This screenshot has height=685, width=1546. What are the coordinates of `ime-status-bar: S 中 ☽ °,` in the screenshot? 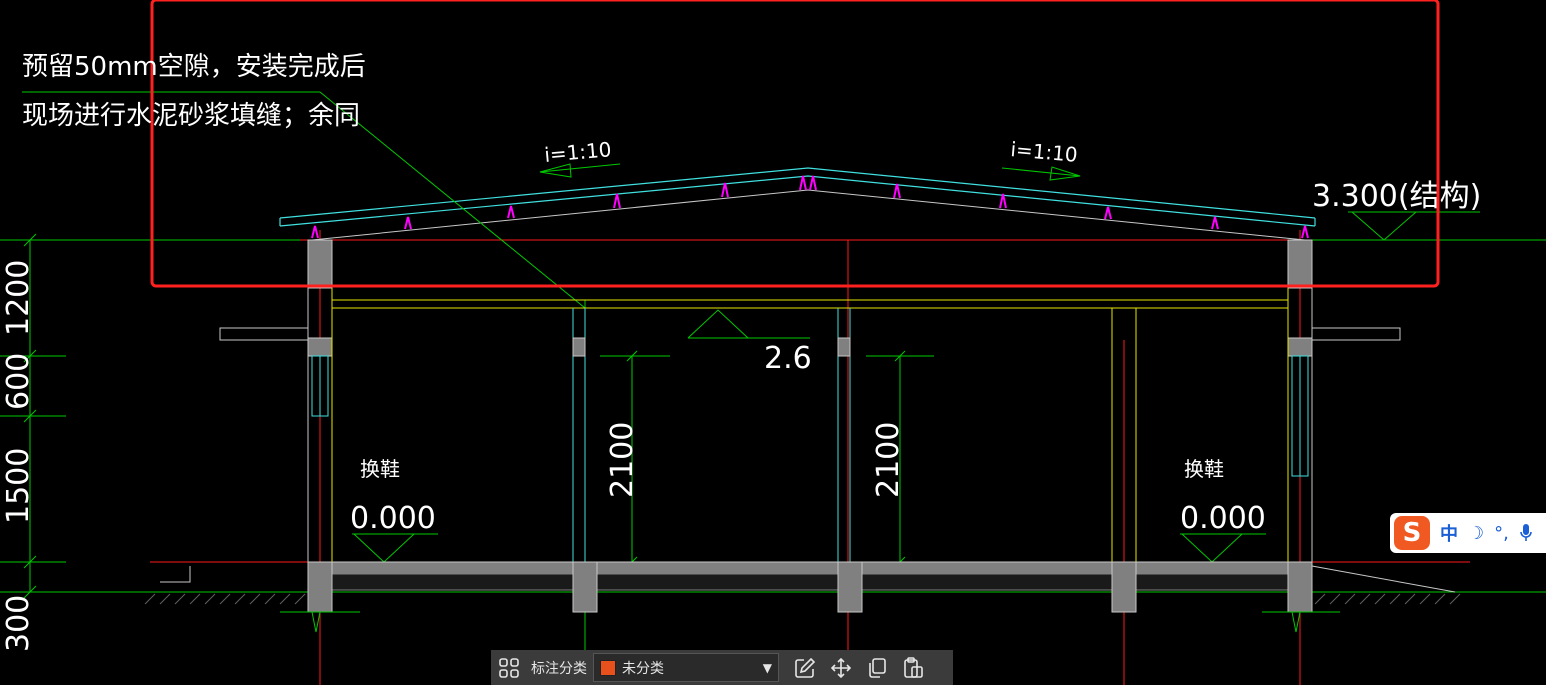 It's located at (1468, 533).